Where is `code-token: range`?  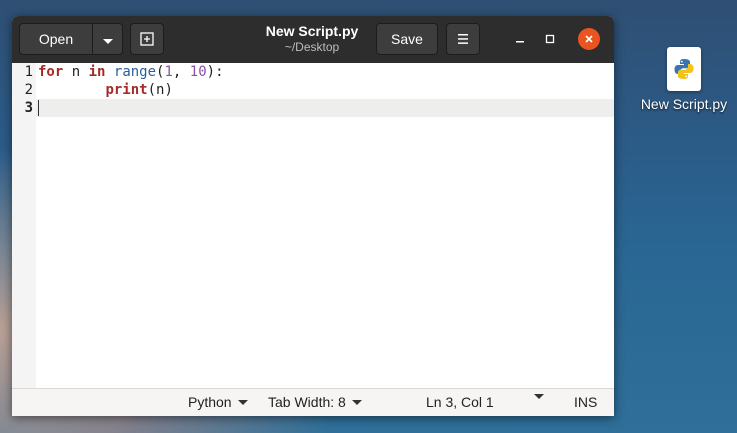
code-token: range is located at coordinates (135, 72).